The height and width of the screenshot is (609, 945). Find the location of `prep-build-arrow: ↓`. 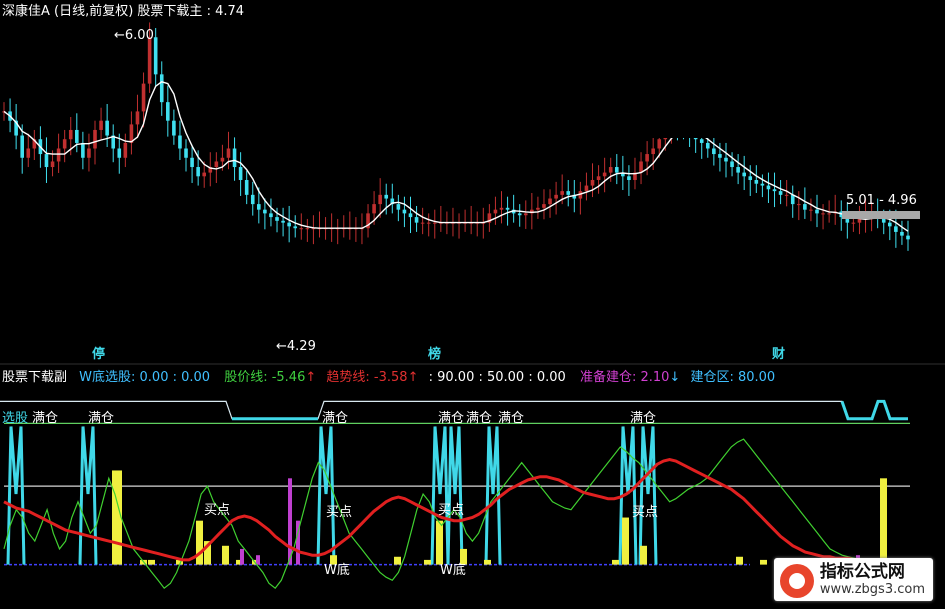

prep-build-arrow: ↓ is located at coordinates (675, 377).